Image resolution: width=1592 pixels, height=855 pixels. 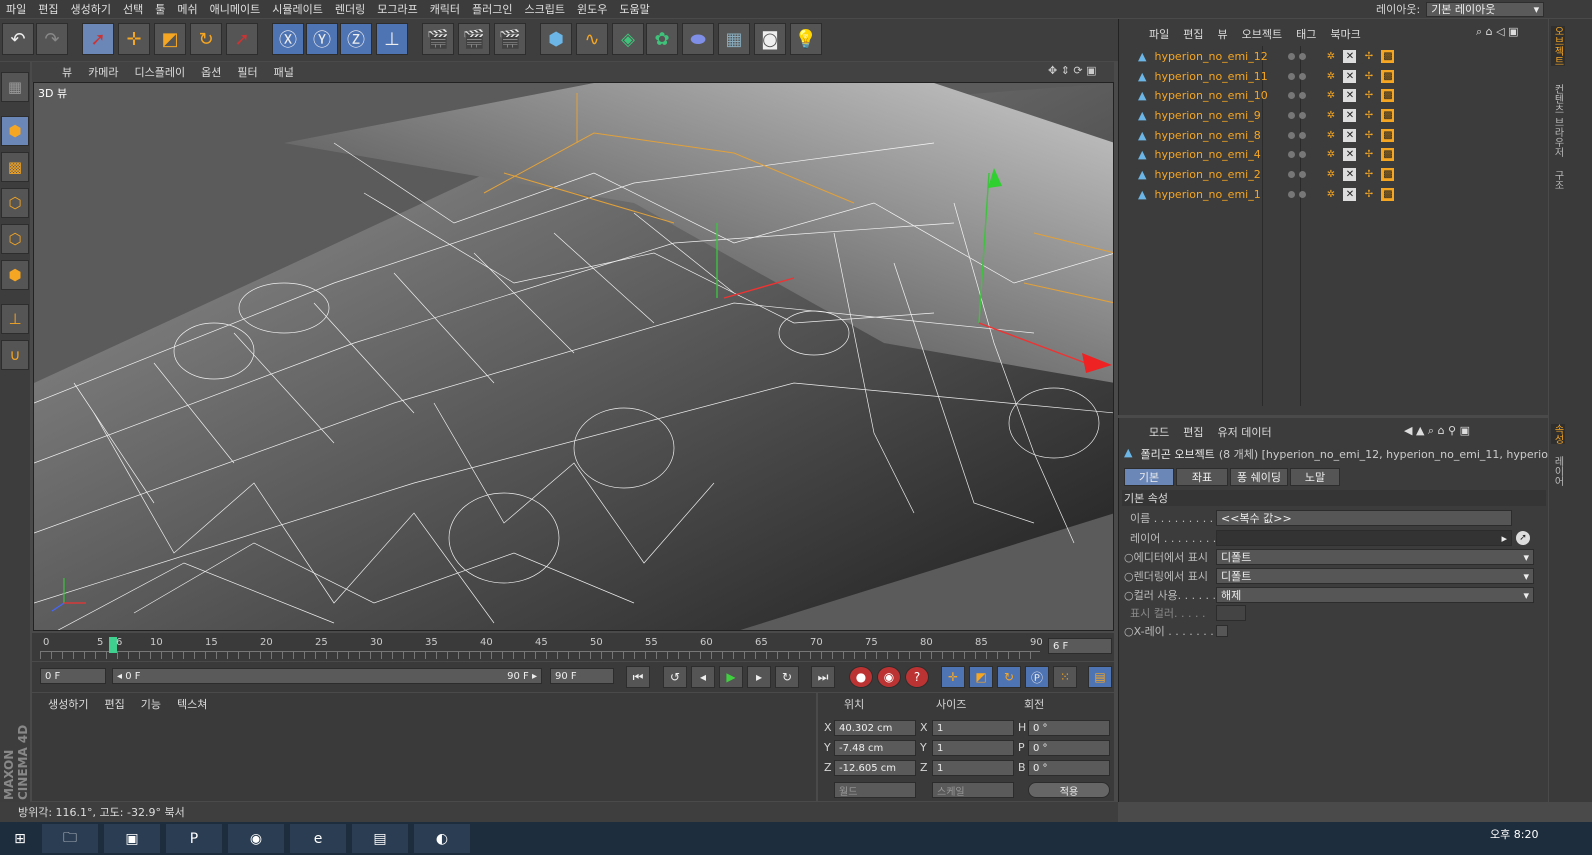 What do you see at coordinates (1306, 34) in the screenshot?
I see `object-menu-tags: 태그` at bounding box center [1306, 34].